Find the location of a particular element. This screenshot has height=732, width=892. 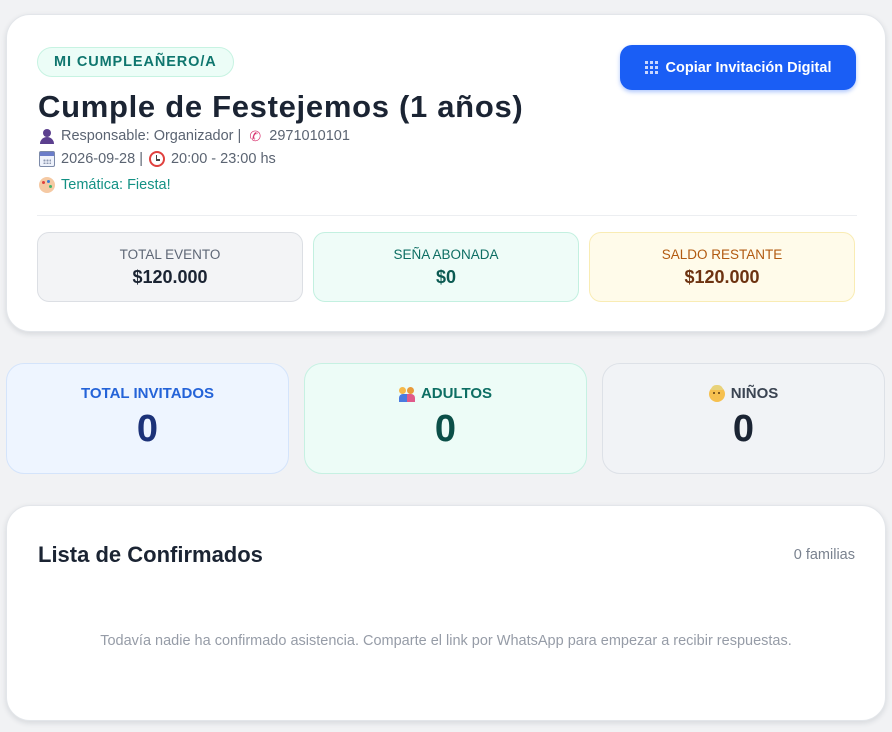

families-count: 0 familias is located at coordinates (824, 555).